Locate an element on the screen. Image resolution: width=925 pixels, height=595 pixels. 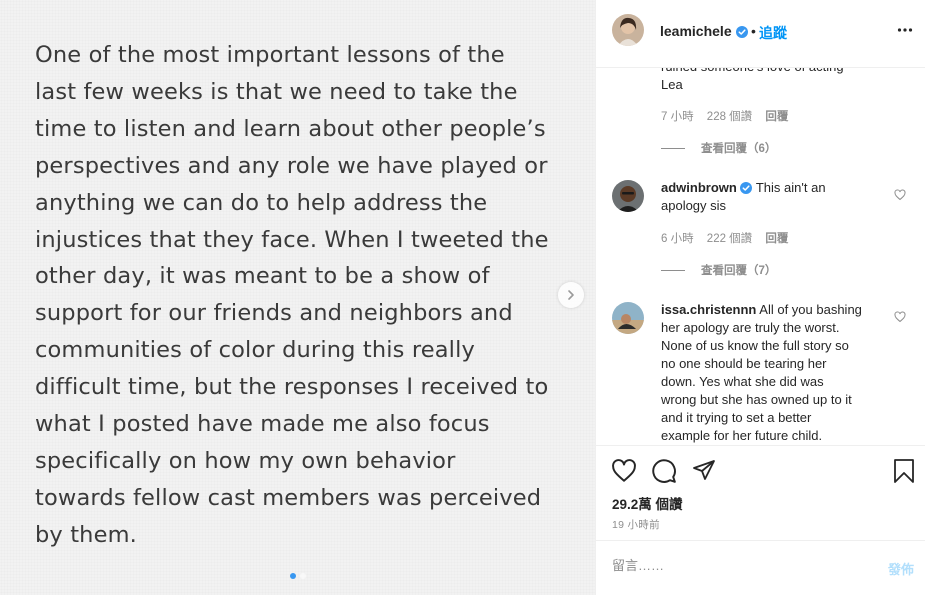
comment-body: no one should be tearing her is located at coordinates (744, 363).